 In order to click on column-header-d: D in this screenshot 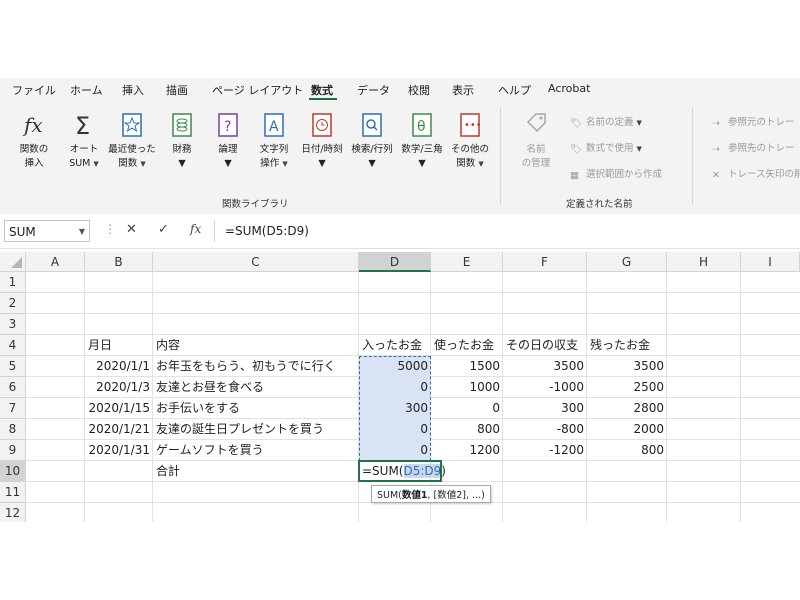, I will do `click(395, 262)`.